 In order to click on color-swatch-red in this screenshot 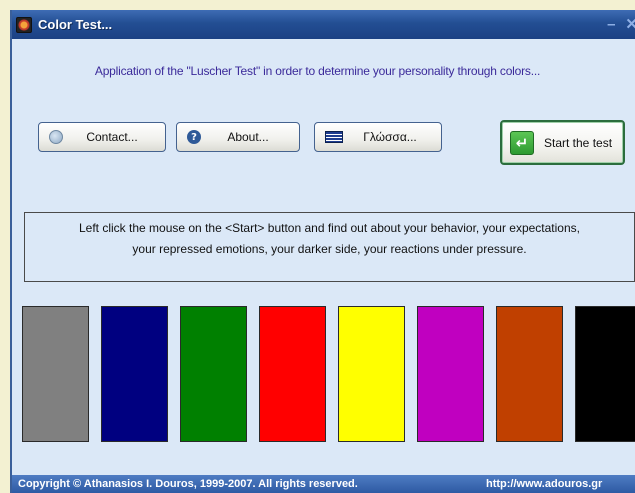, I will do `click(292, 374)`.